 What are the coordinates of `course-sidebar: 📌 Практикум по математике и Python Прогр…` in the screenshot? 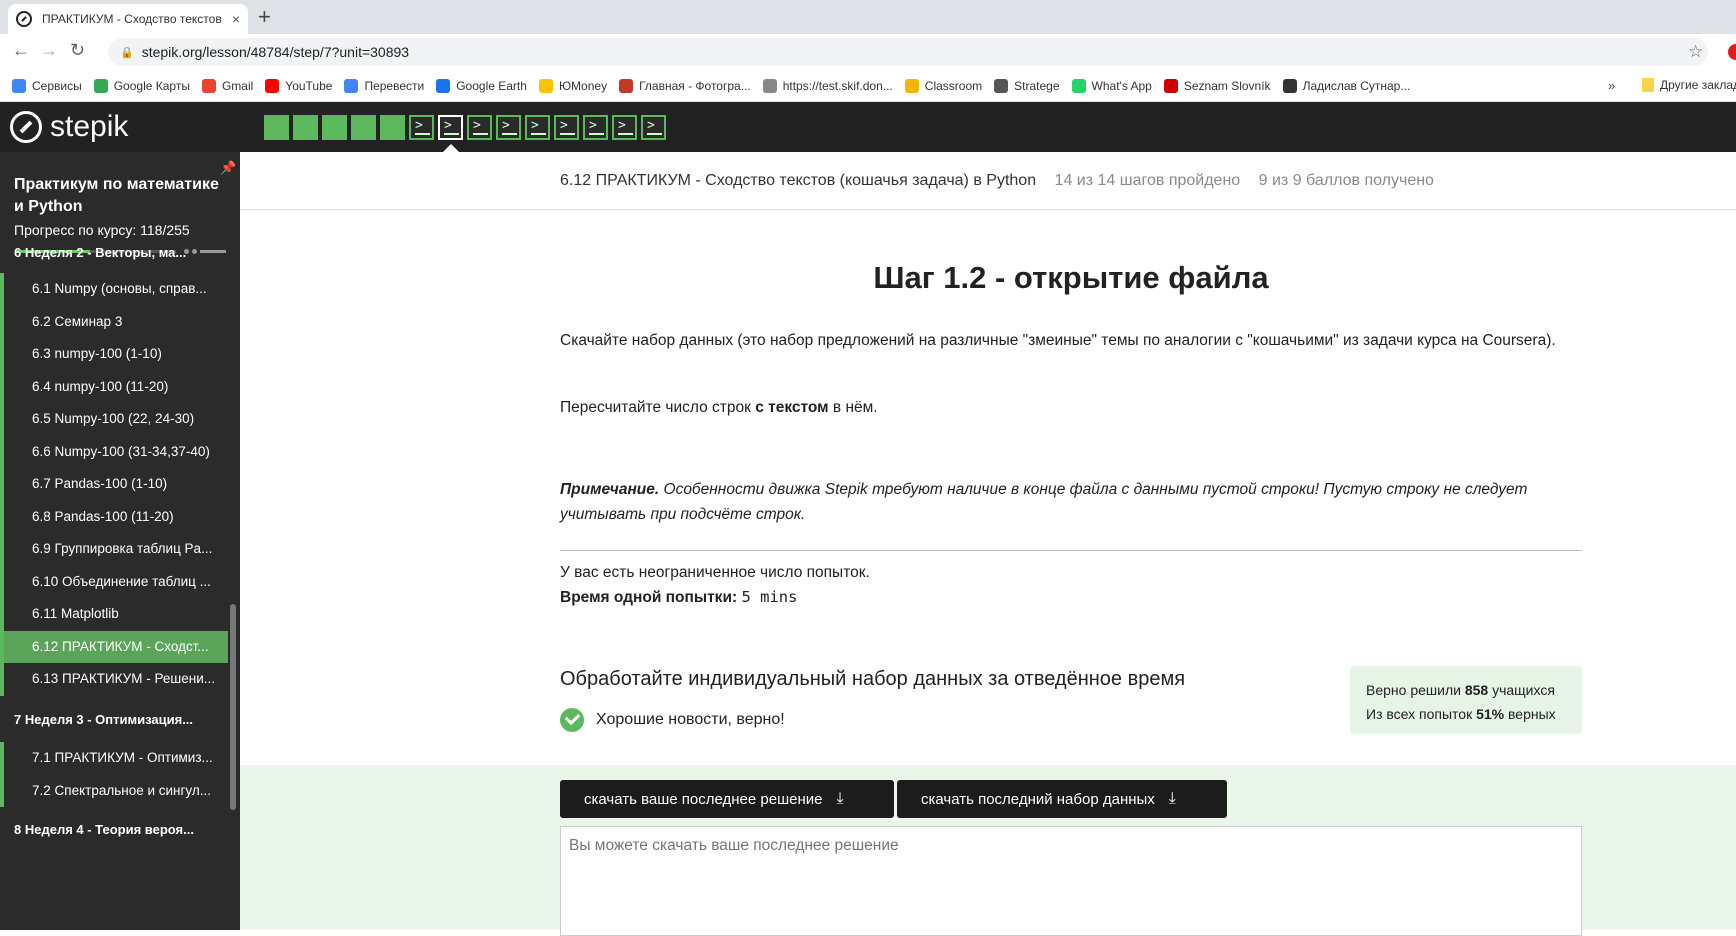 It's located at (120, 541).